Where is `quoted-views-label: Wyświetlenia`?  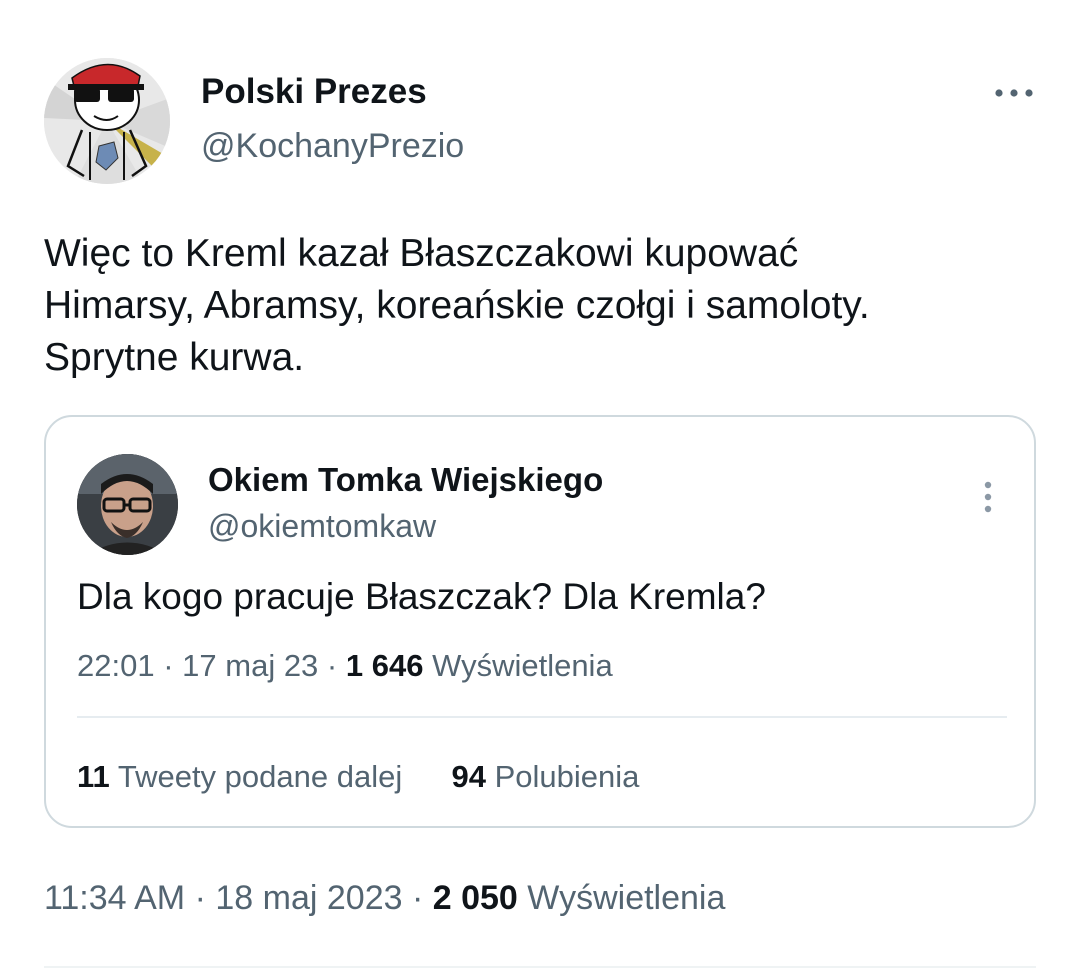 quoted-views-label: Wyświetlenia is located at coordinates (522, 665).